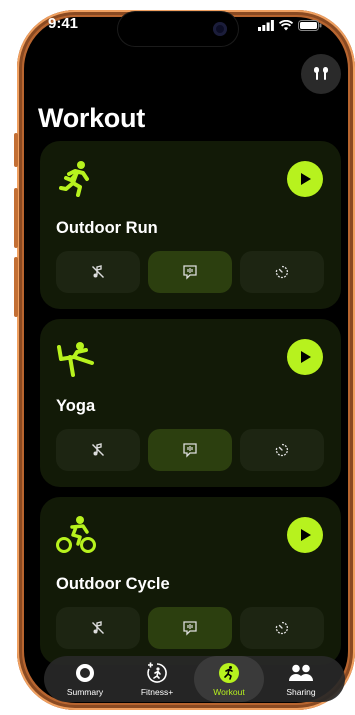 The image size is (355, 715). I want to click on tab-bar: Summary Fitness+ Workout Sharing, so click(194, 679).